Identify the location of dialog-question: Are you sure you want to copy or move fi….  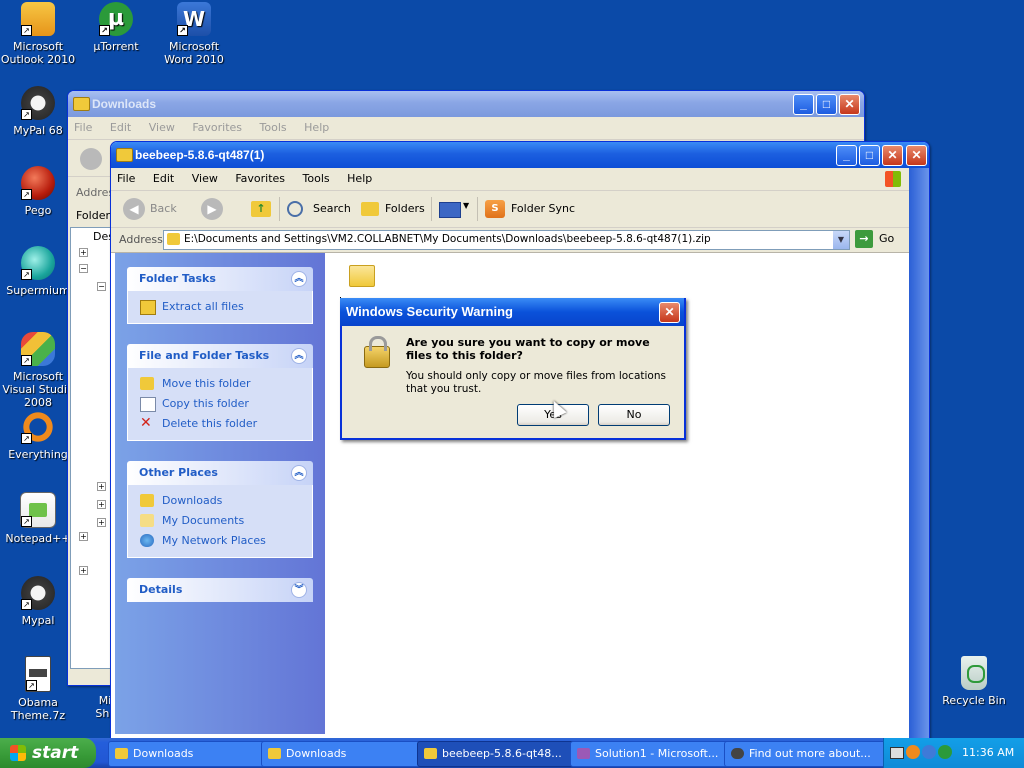
(528, 349).